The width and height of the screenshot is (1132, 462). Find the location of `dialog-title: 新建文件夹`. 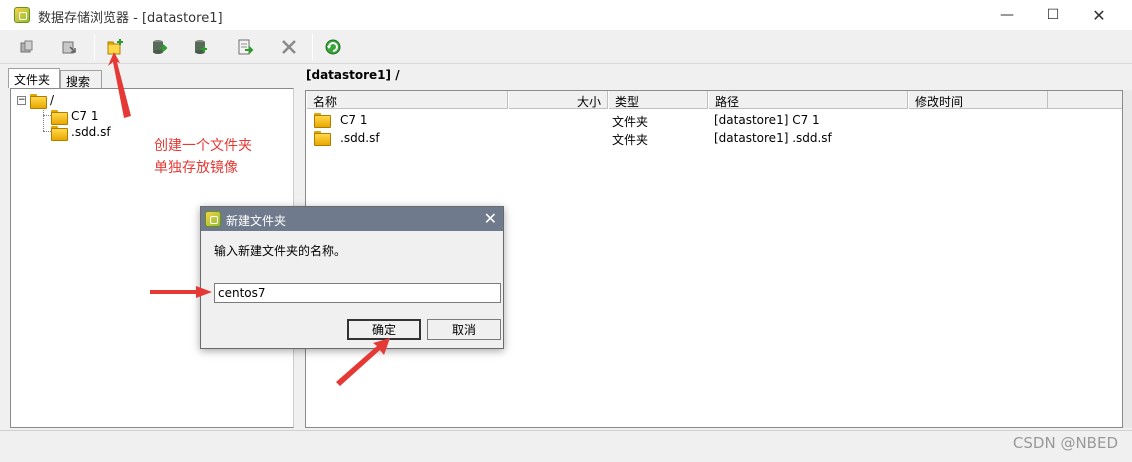

dialog-title: 新建文件夹 is located at coordinates (256, 221).